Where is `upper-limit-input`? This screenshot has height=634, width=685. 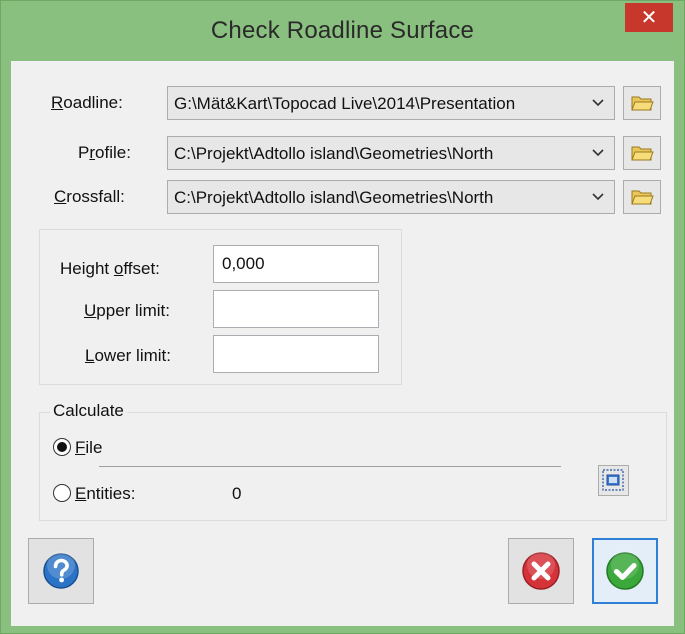
upper-limit-input is located at coordinates (296, 309).